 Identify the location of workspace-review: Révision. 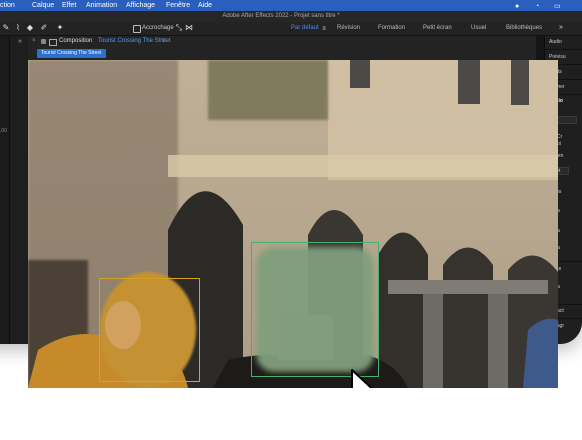
(348, 28).